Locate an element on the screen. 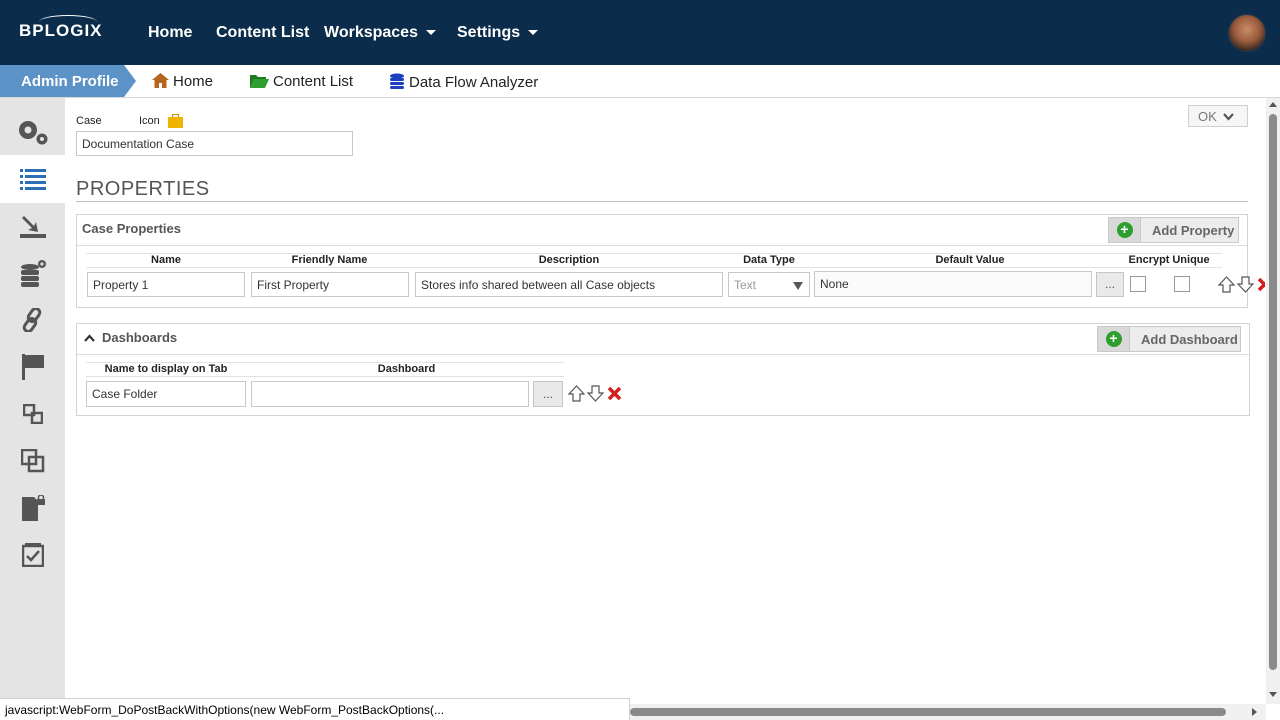  locked-document-icon is located at coordinates (33, 508).